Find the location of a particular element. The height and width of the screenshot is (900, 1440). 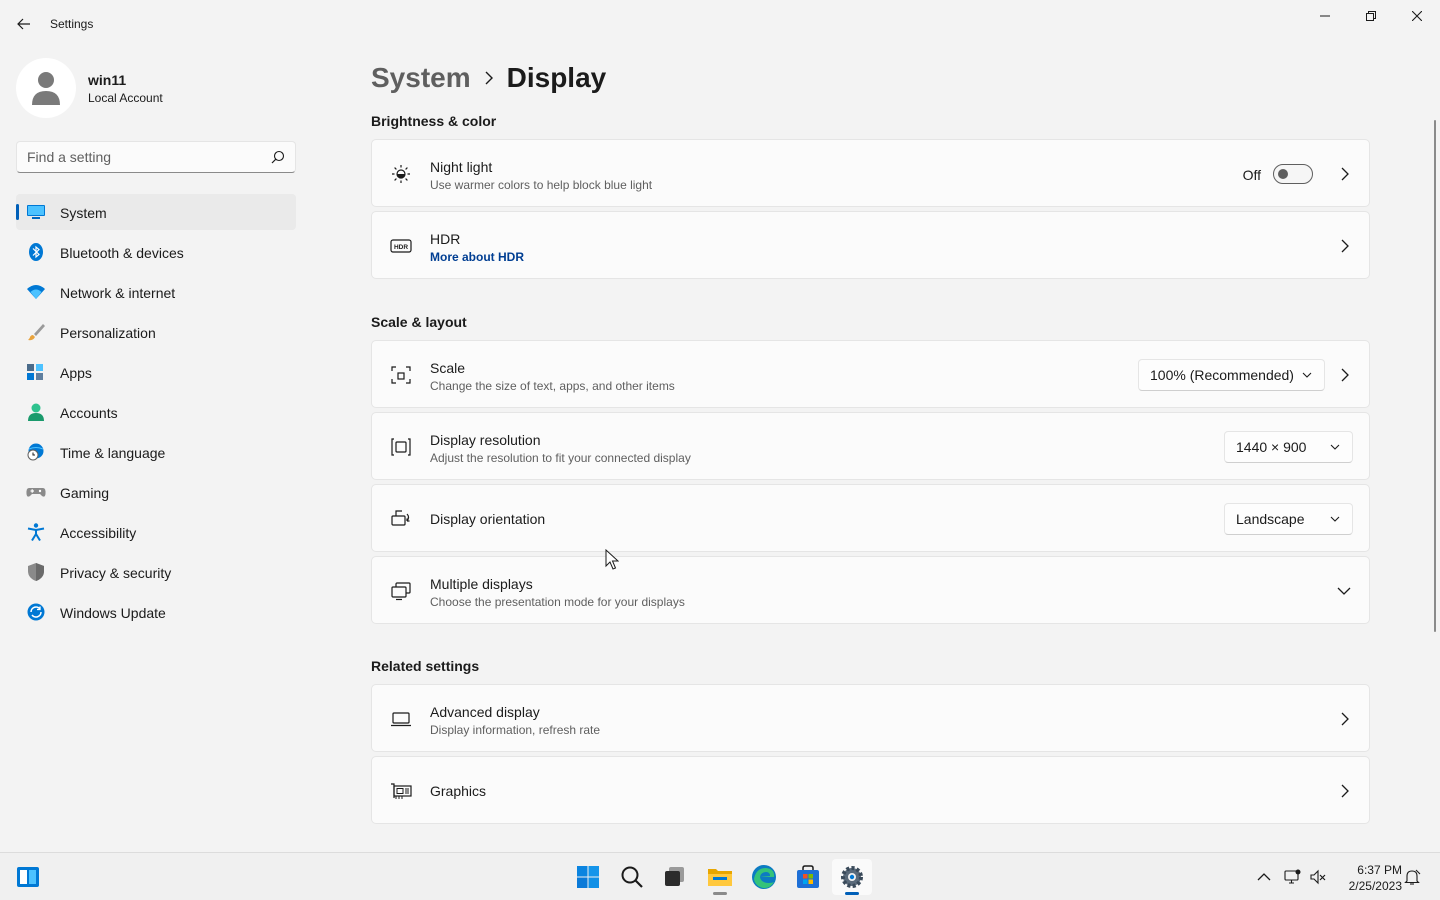

close-button is located at coordinates (1417, 16).